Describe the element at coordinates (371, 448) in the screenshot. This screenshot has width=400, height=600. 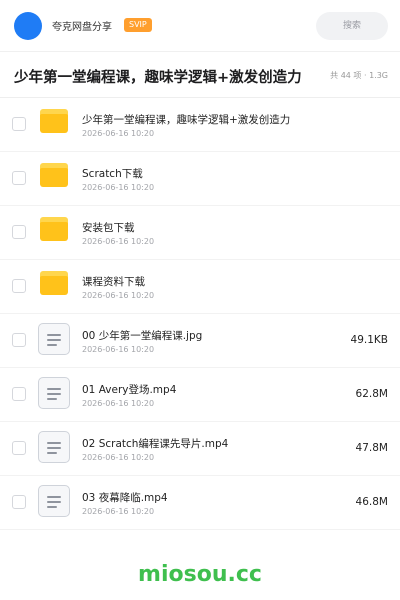
I see `file-size: 47.8M` at that location.